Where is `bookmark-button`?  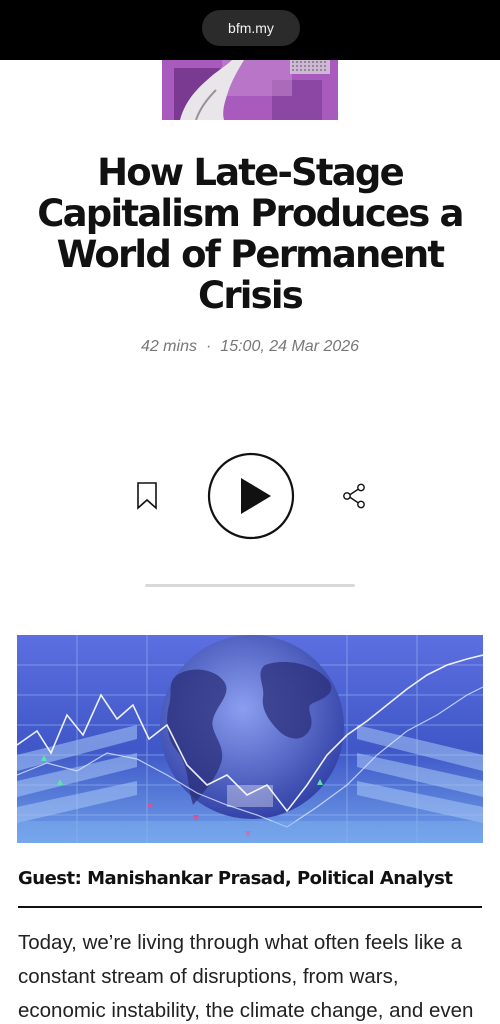 bookmark-button is located at coordinates (147, 496).